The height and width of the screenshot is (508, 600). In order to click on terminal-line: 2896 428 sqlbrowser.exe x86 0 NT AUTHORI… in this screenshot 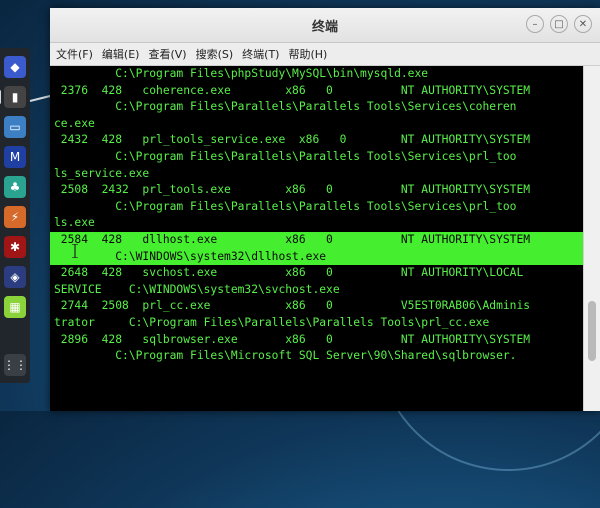, I will do `click(292, 339)`.